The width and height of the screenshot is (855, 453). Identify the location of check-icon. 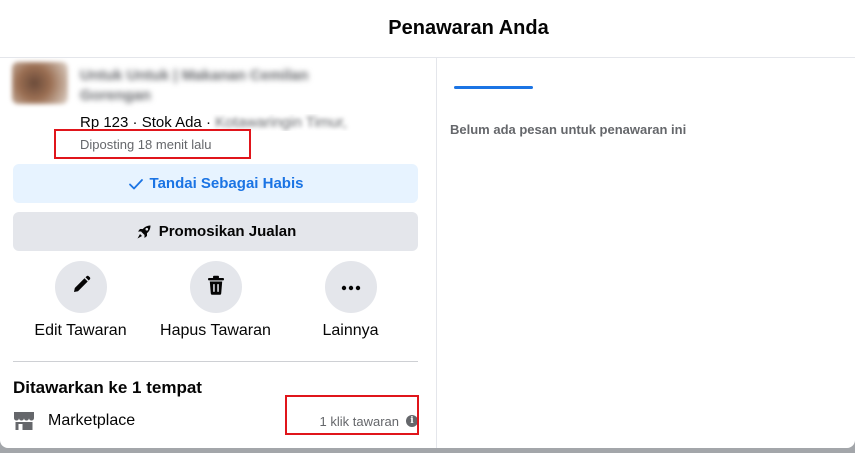
(136, 184).